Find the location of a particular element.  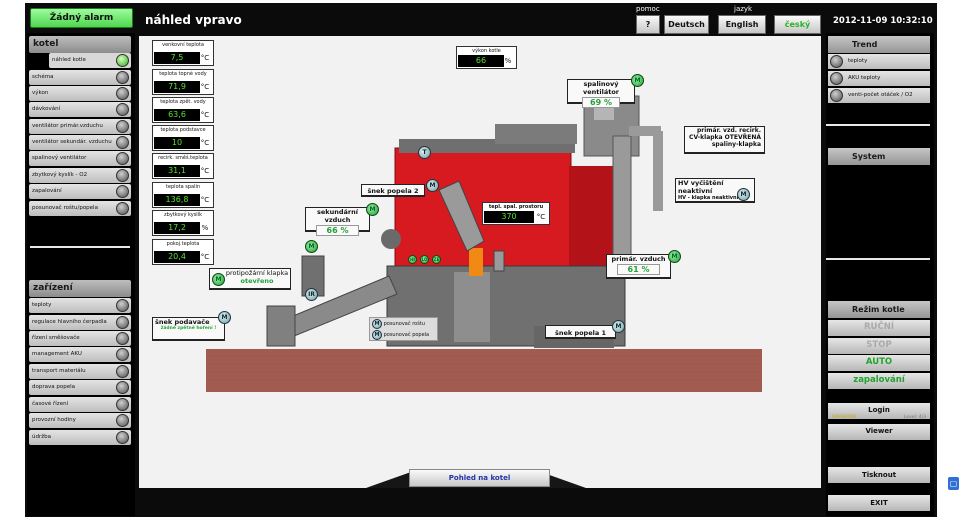

value-label: teplota zpět. vody is located at coordinates (183, 102).